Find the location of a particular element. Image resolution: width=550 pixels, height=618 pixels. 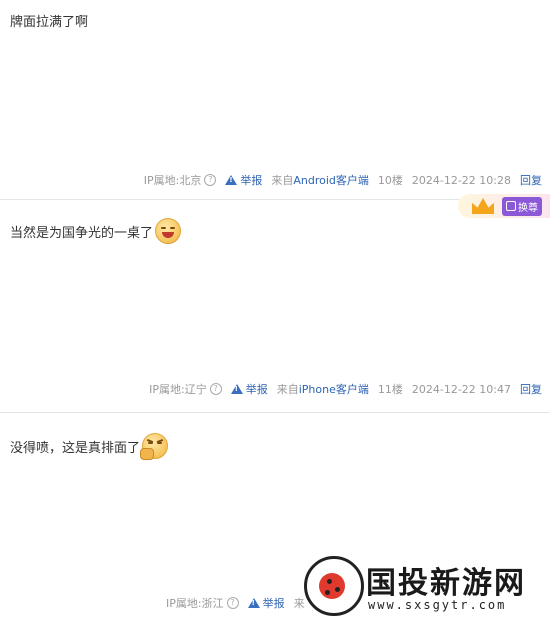

ip-location: IP属地:浙江 ? is located at coordinates (202, 603).